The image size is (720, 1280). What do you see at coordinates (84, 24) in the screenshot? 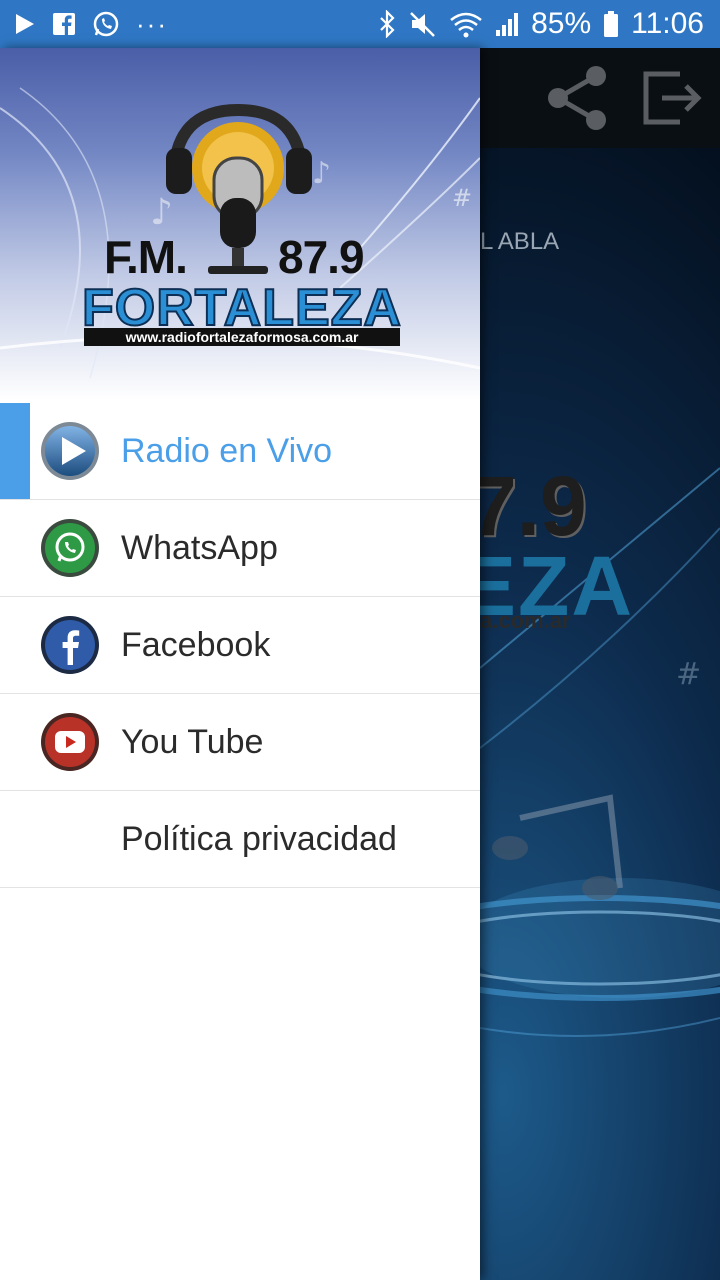
I see `status-bar-notifications: ···` at bounding box center [84, 24].